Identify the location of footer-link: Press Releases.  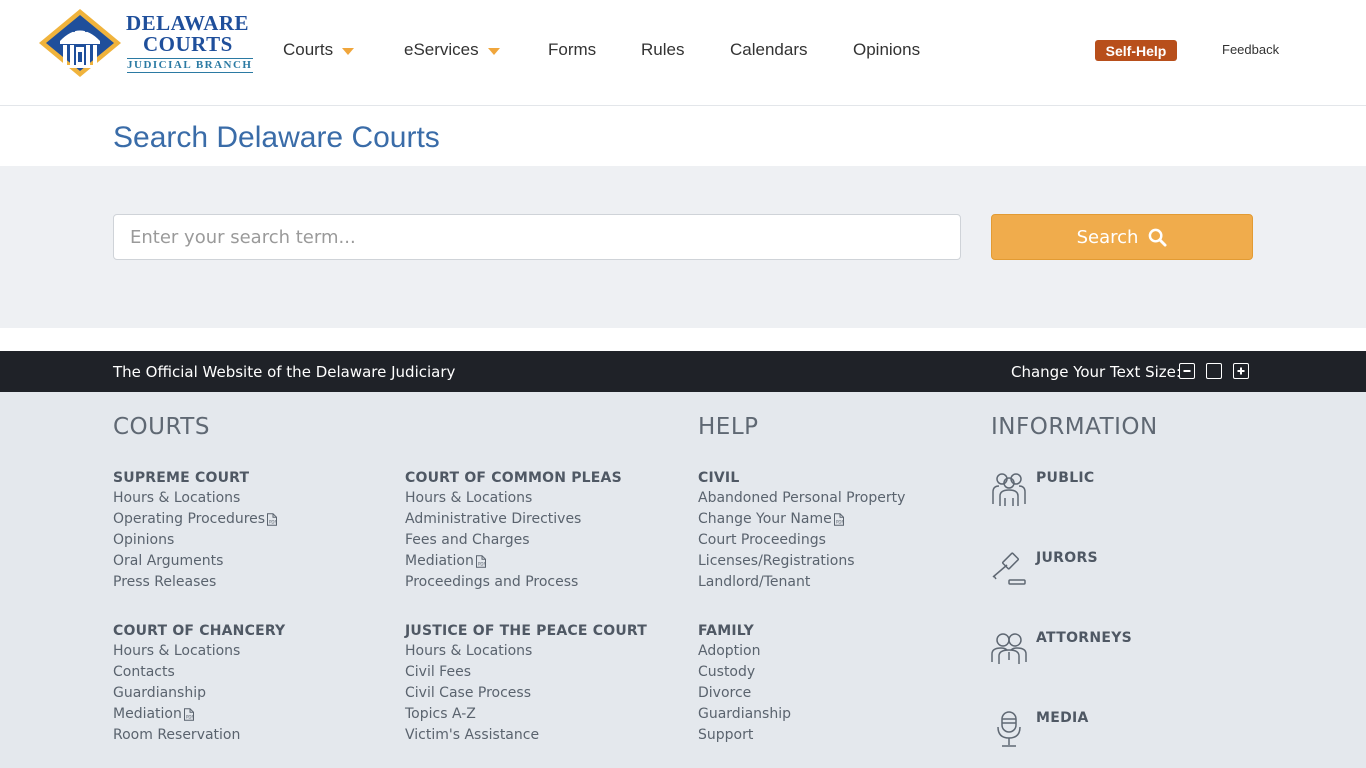
(253, 582).